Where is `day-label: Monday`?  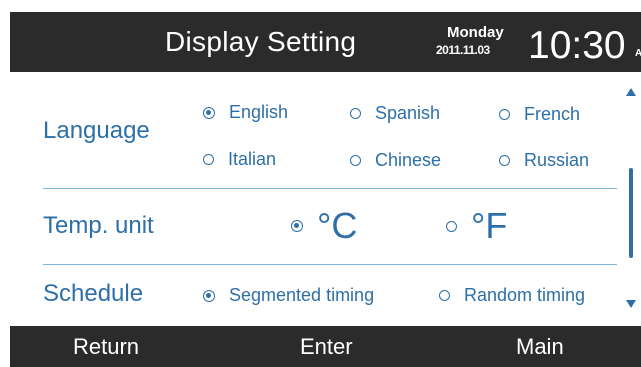
day-label: Monday is located at coordinates (475, 32).